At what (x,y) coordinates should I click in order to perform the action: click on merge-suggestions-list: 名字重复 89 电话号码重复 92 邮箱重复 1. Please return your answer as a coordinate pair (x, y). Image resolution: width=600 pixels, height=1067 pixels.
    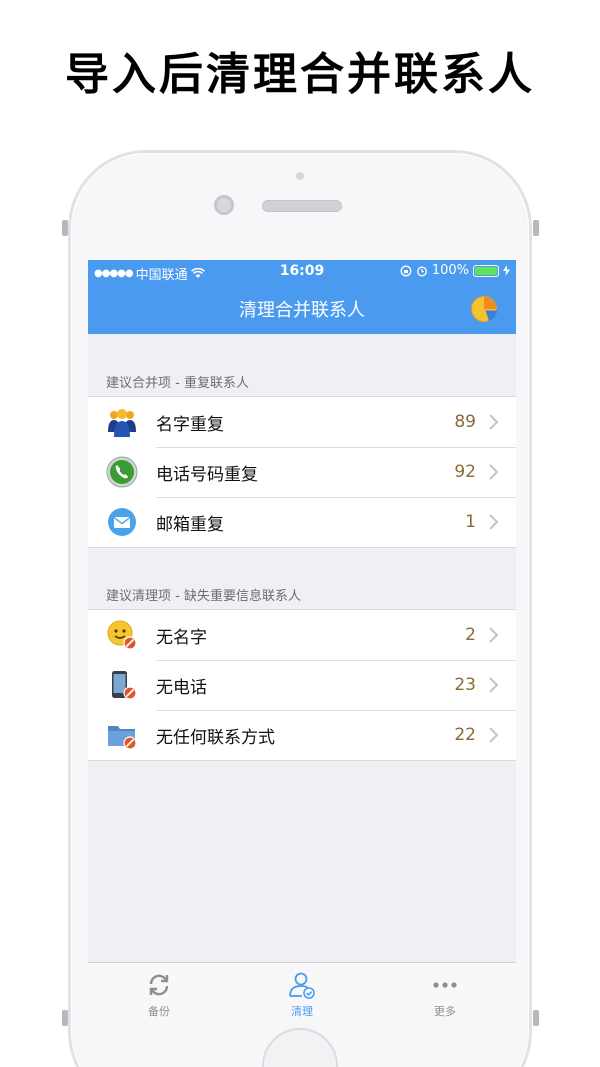
    Looking at the image, I should click on (302, 472).